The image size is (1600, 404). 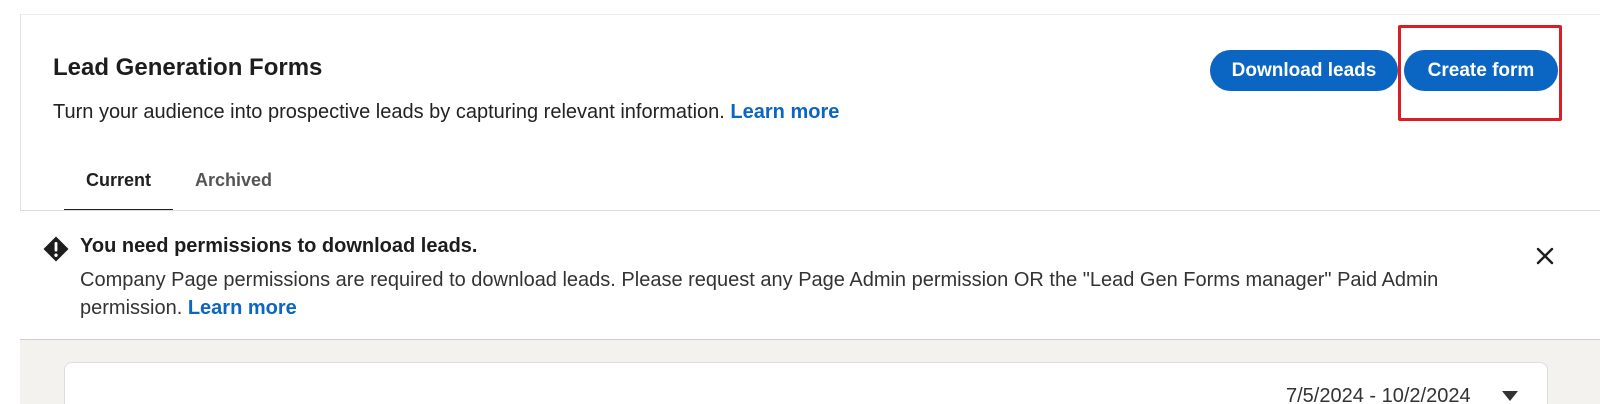 I want to click on tab-bar: Current Archived, so click(x=179, y=186).